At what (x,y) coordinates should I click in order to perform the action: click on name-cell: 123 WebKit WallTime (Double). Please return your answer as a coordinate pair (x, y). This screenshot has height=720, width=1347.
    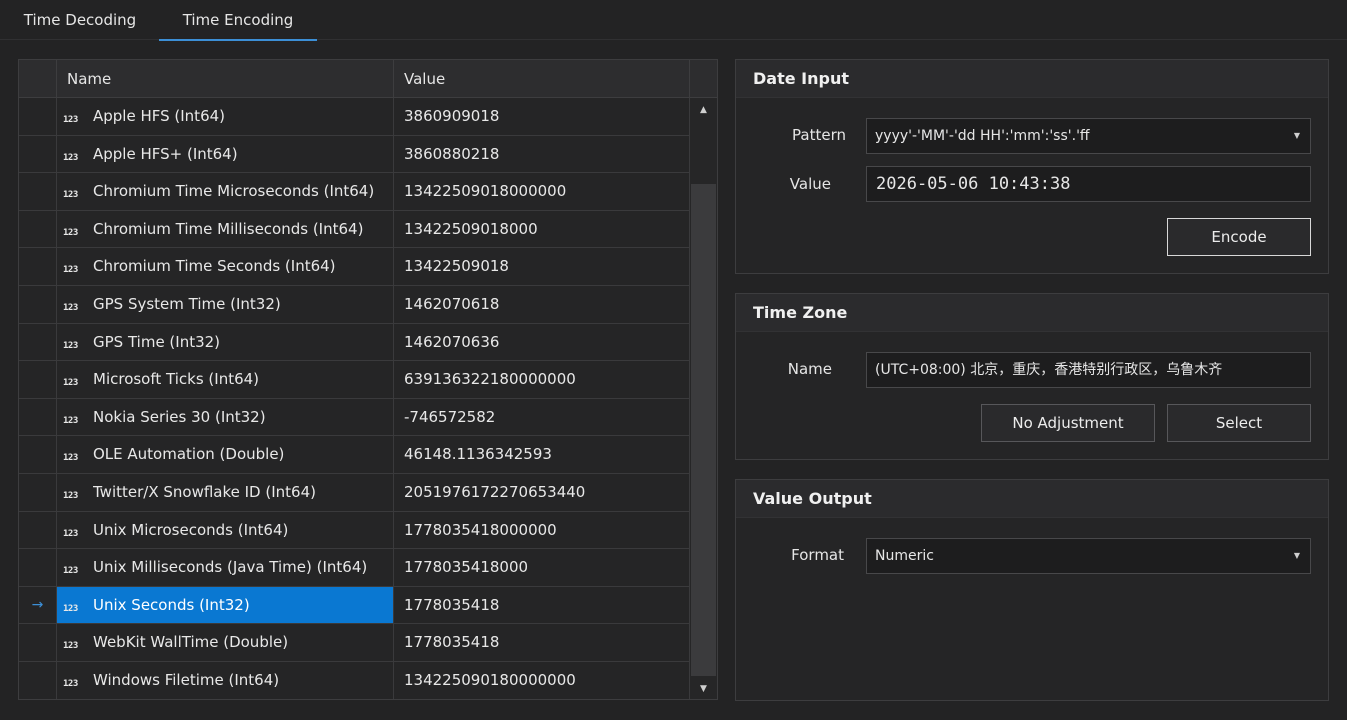
    Looking at the image, I should click on (225, 642).